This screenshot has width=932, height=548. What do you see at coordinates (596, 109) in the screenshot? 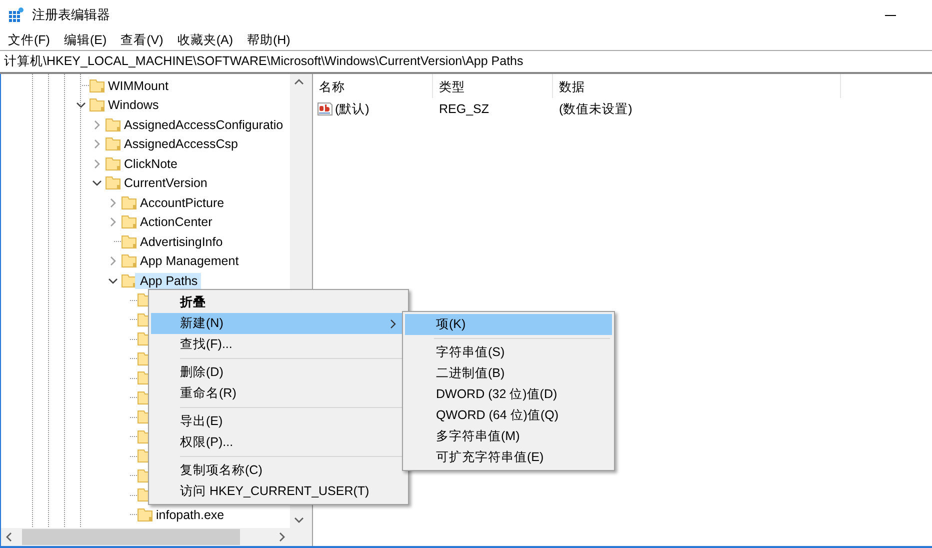
I see `table-cell-text: (数值未设置)` at bounding box center [596, 109].